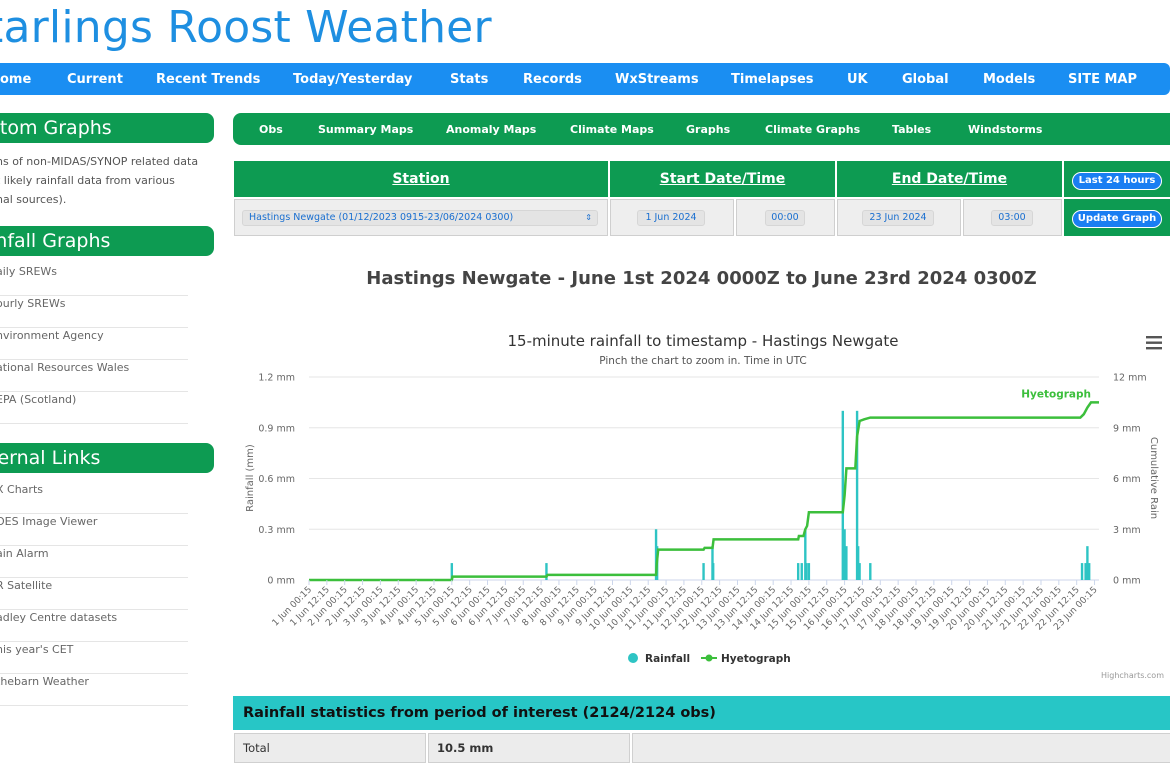 This screenshot has width=1170, height=763. Describe the element at coordinates (94, 658) in the screenshot. I see `sidebar-link-cet: his year's CET` at that location.